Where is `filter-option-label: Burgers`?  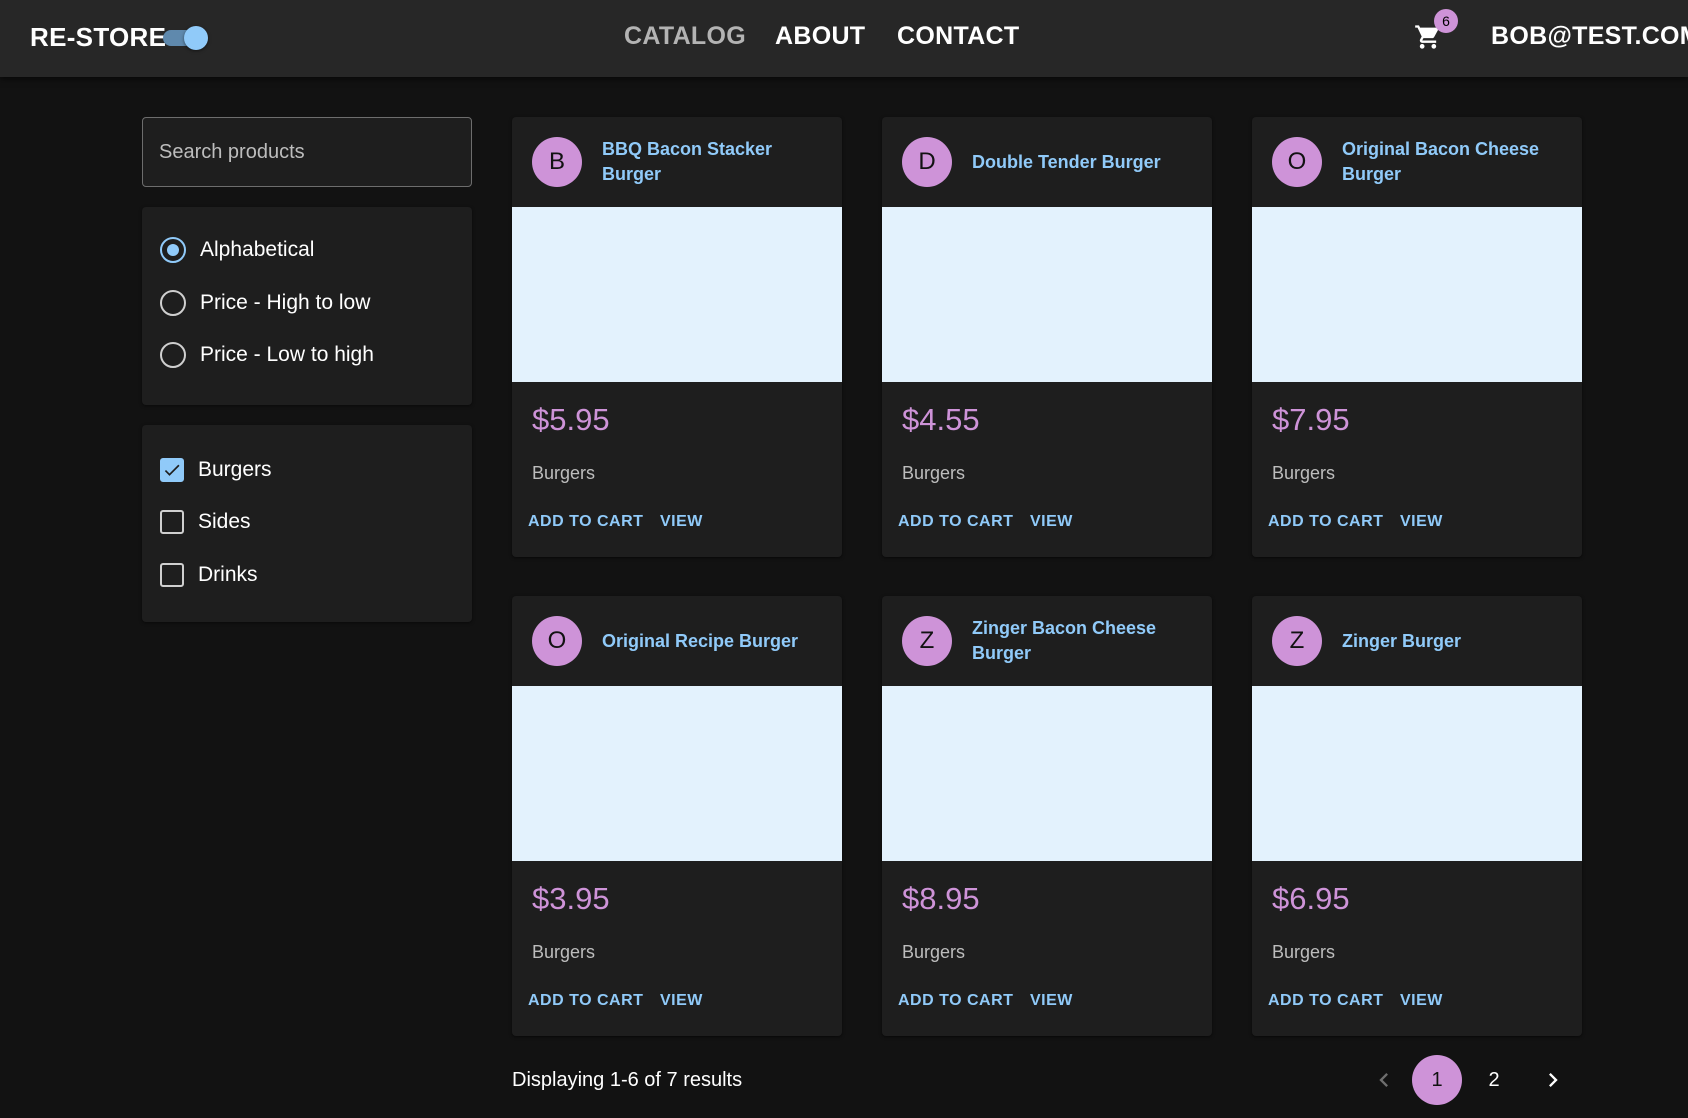
filter-option-label: Burgers is located at coordinates (235, 469).